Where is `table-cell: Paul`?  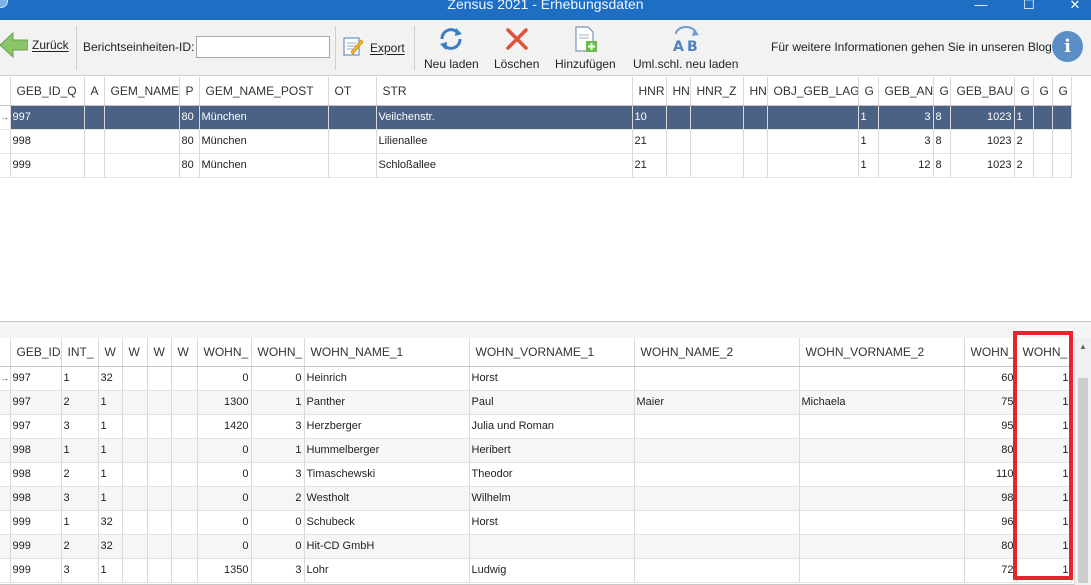 table-cell: Paul is located at coordinates (552, 402).